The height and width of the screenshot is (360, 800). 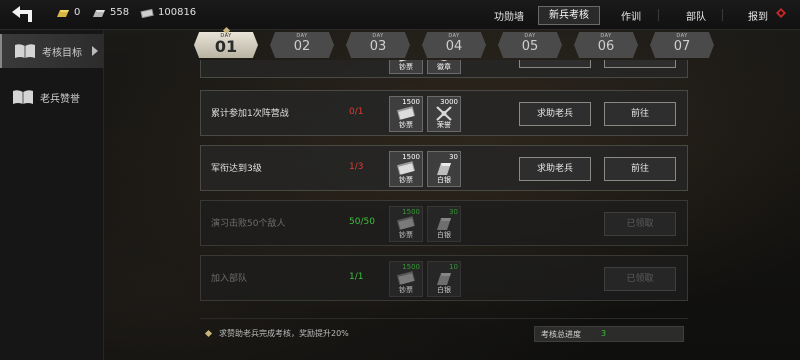 I want to click on silver-amount: 558, so click(x=120, y=12).